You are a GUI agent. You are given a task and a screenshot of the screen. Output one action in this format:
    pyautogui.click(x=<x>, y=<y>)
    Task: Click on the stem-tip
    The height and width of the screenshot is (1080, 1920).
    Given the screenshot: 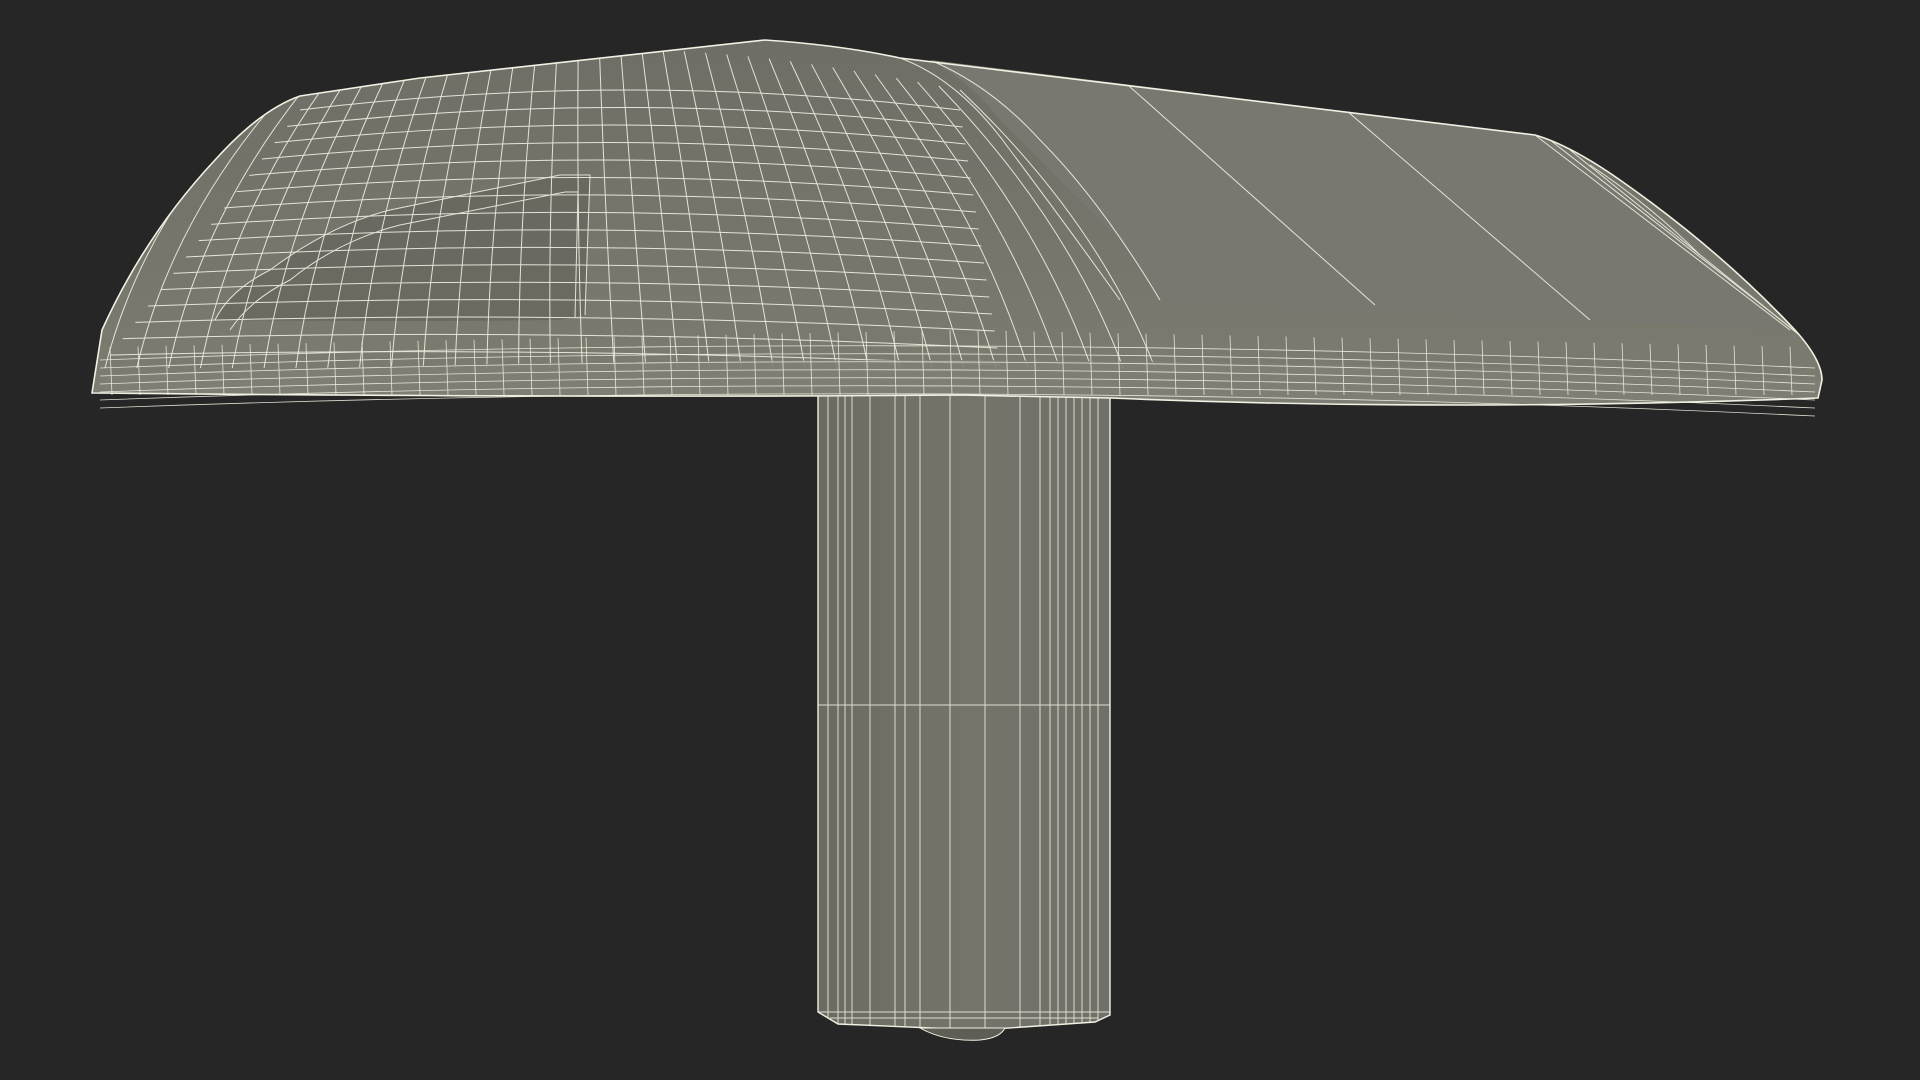 What is the action you would take?
    pyautogui.click(x=962, y=1034)
    